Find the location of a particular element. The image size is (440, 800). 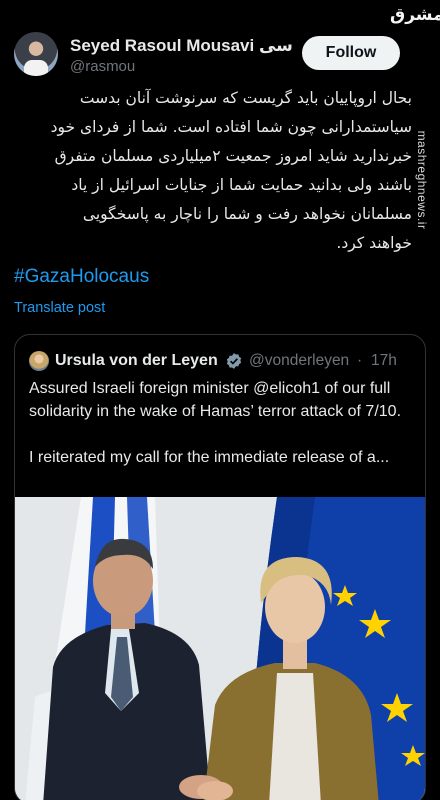

author-handle: @rasmou is located at coordinates (102, 66).